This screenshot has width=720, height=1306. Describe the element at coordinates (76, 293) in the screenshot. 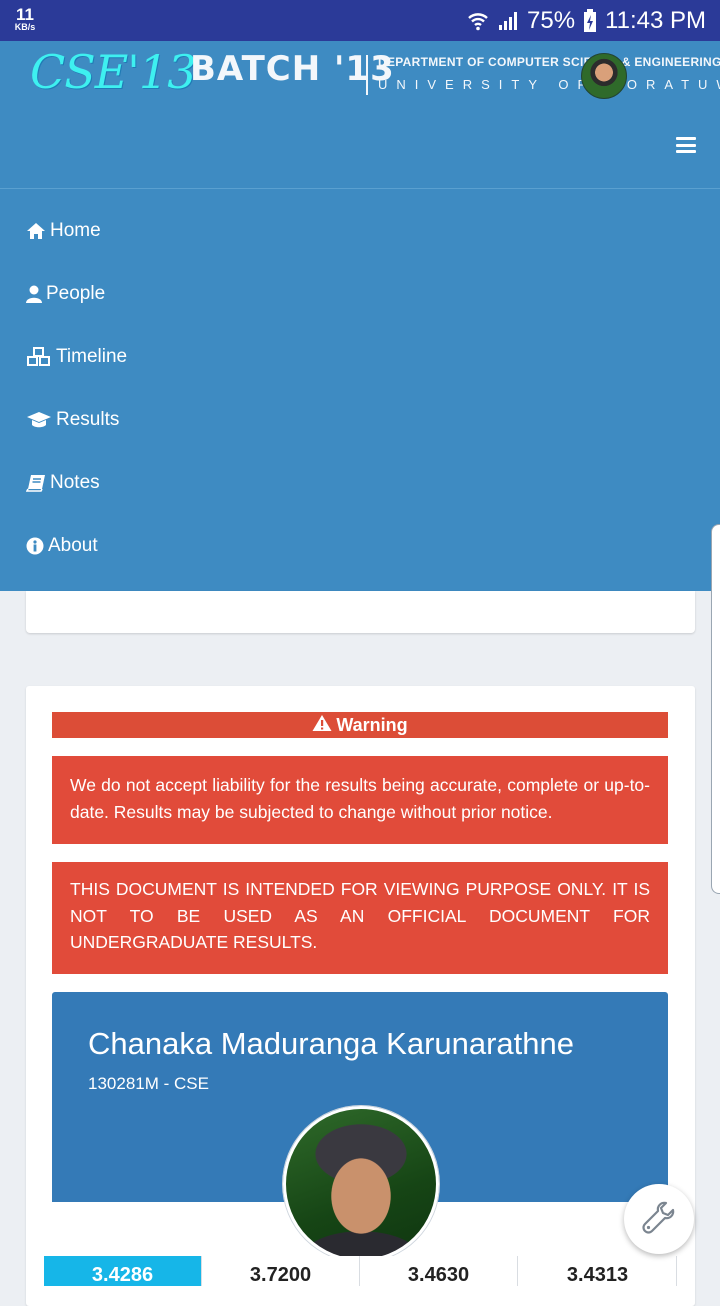

I see `nav-item-label: People` at that location.